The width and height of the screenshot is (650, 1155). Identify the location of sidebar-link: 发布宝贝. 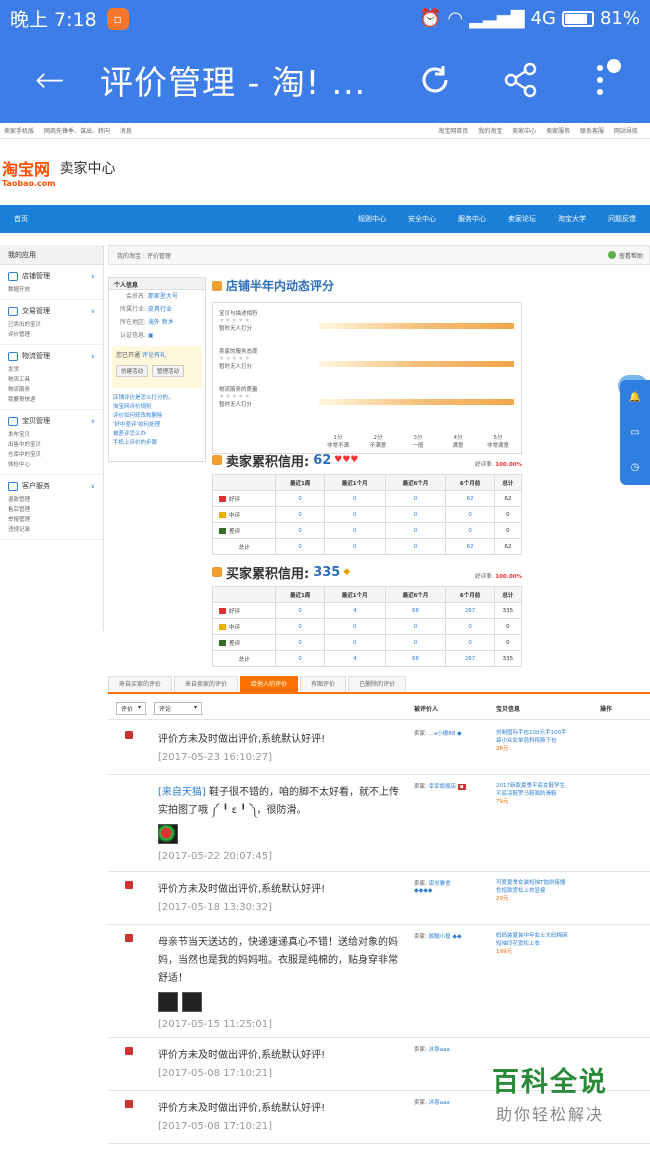
(31, 435).